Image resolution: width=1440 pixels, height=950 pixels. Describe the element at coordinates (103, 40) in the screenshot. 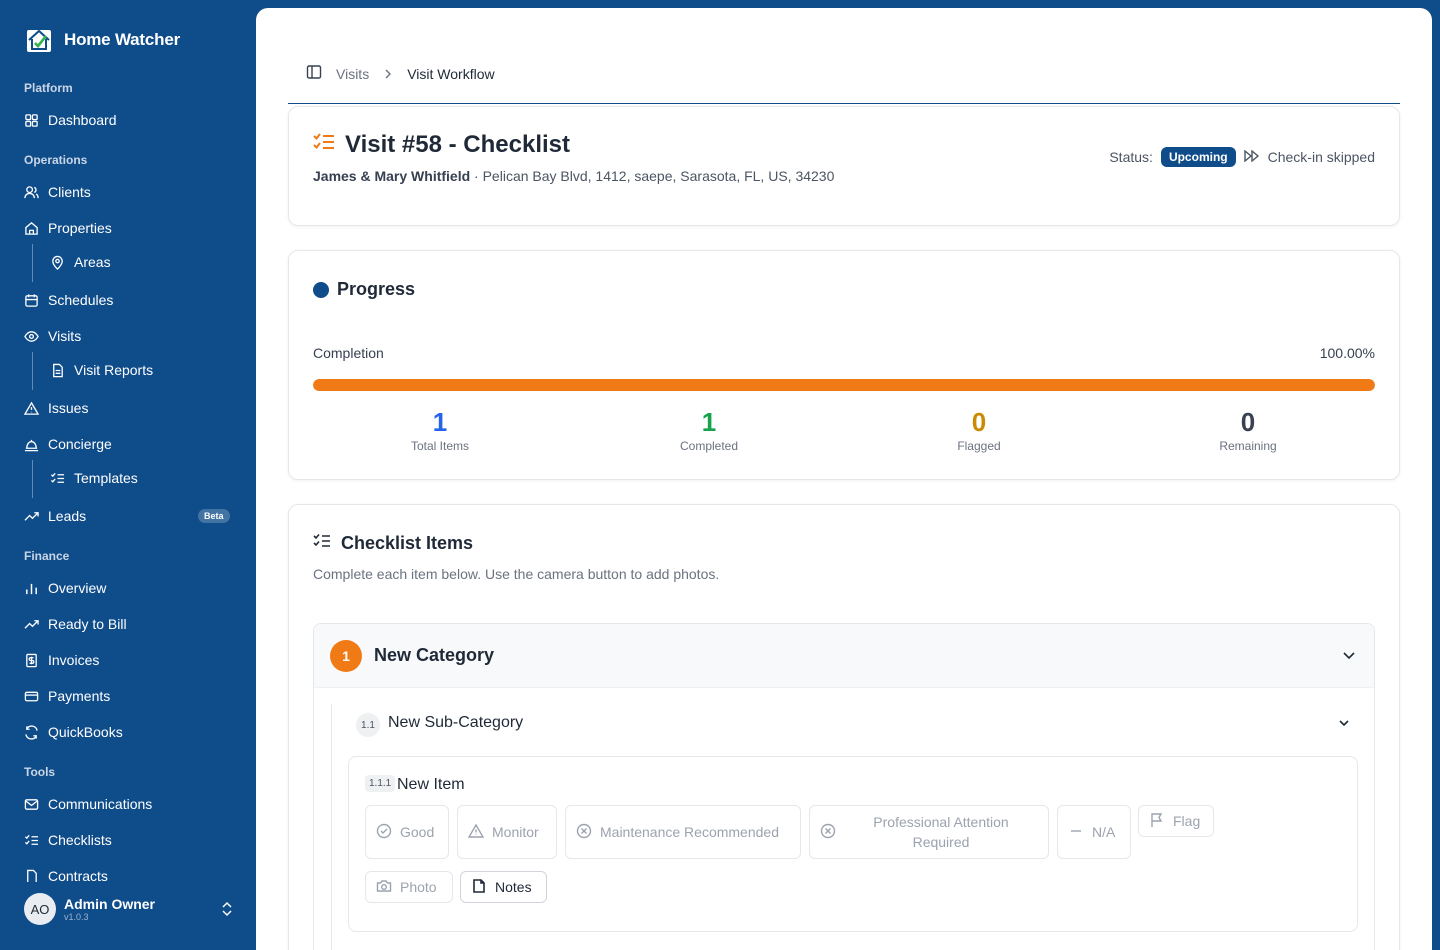

I see `brand: Home Watcher` at that location.